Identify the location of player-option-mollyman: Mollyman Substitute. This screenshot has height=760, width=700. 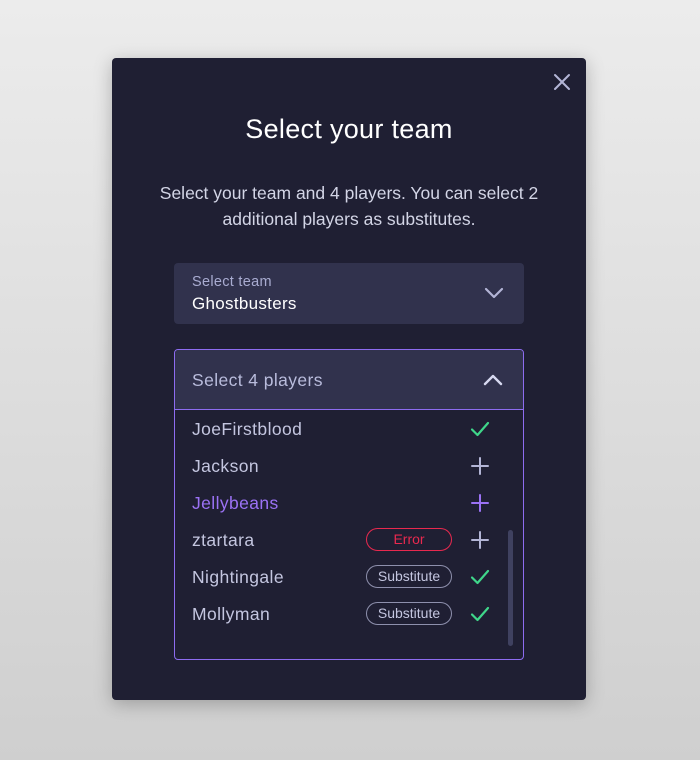
(349, 614).